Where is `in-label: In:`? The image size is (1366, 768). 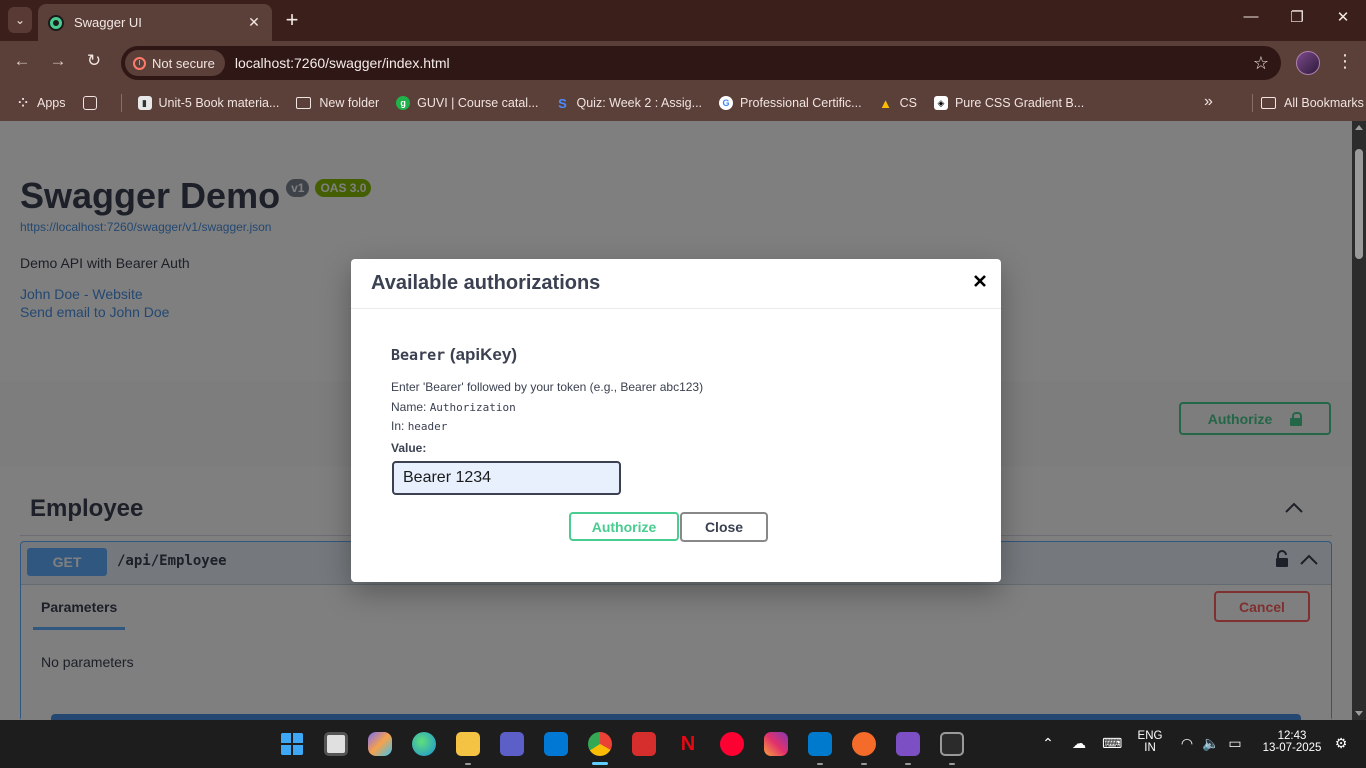 in-label: In: is located at coordinates (398, 426).